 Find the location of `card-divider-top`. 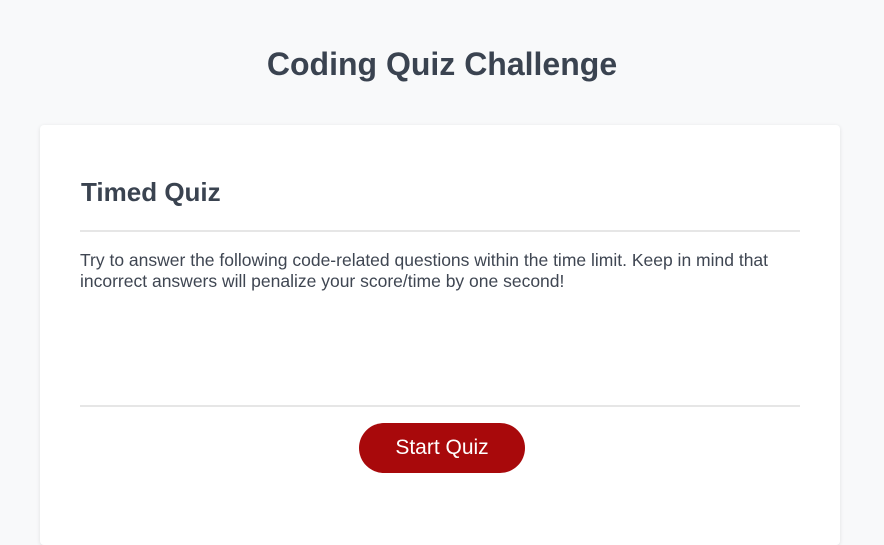

card-divider-top is located at coordinates (440, 231).